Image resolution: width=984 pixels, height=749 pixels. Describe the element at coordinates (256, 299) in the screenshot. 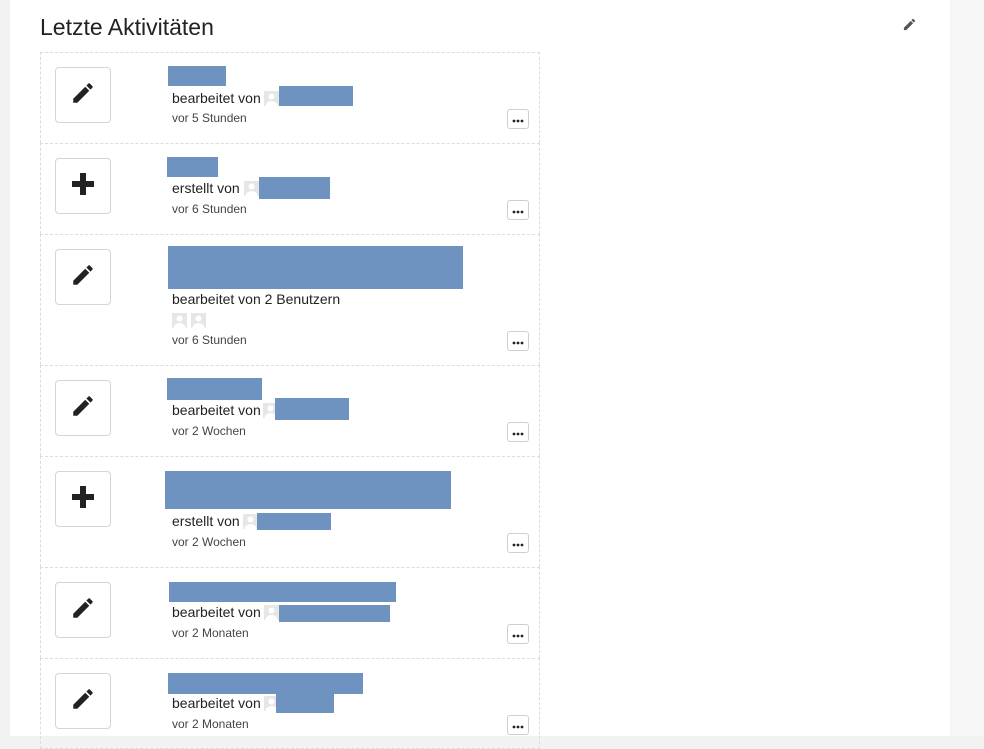

I see `activity-text: bearbeitet von 2 Benutzern` at that location.